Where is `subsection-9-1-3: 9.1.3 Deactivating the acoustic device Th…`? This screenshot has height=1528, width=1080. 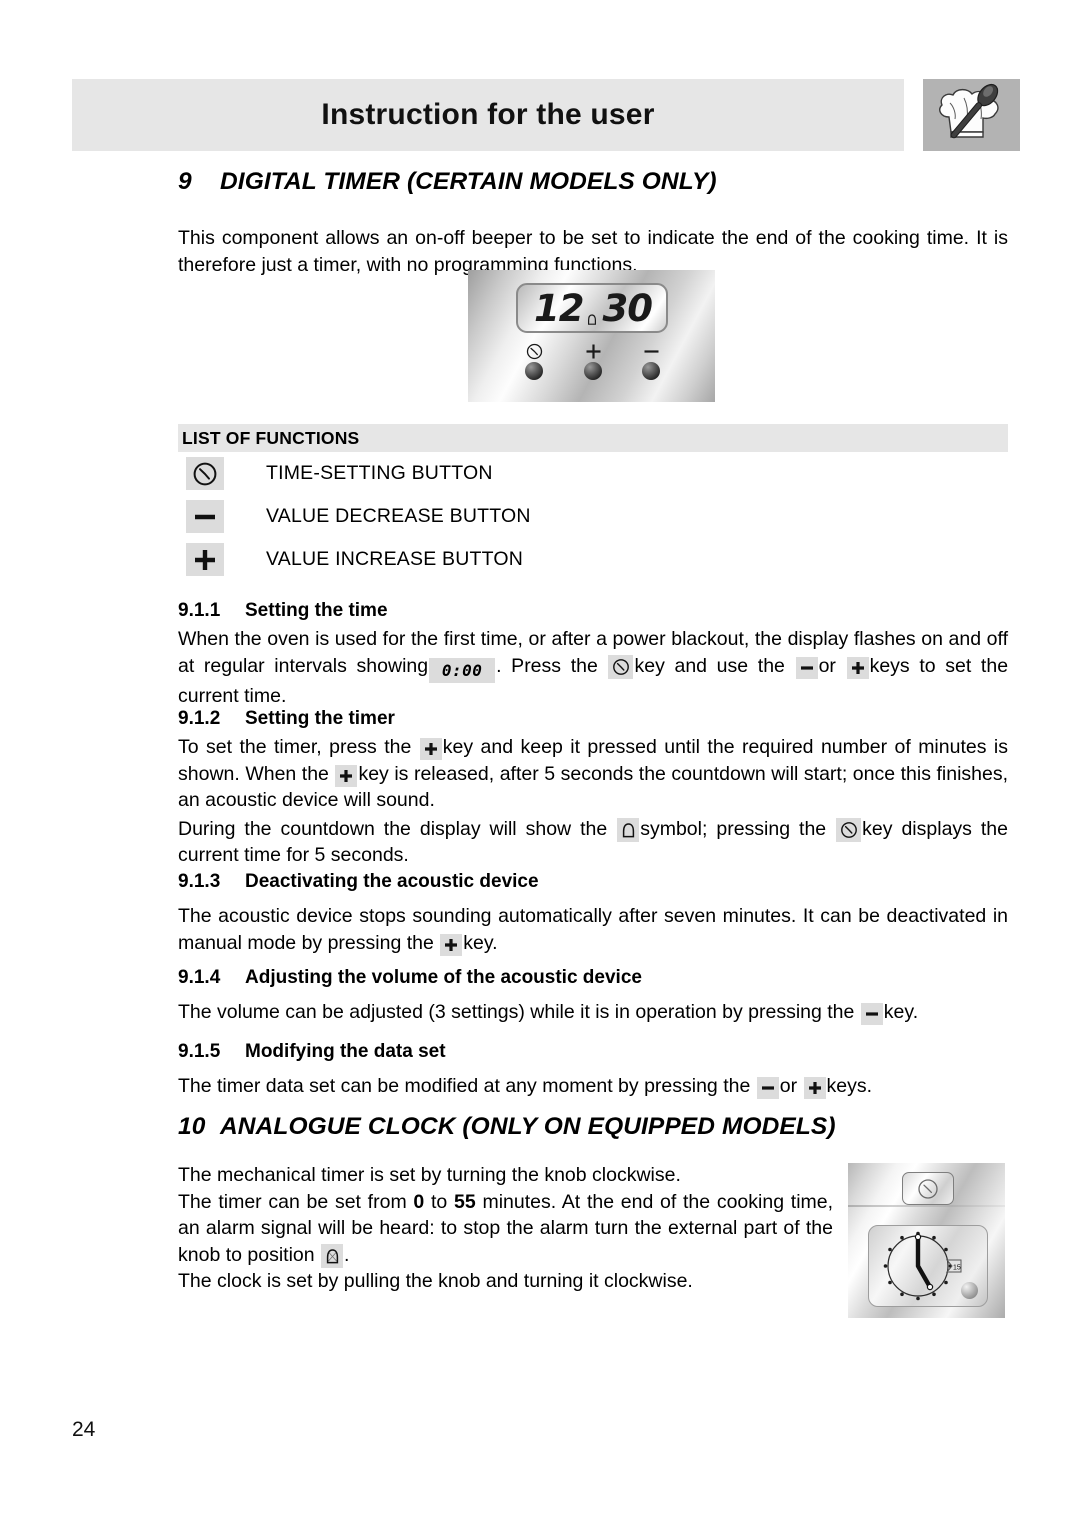 subsection-9-1-3: 9.1.3 Deactivating the acoustic device Th… is located at coordinates (593, 913).